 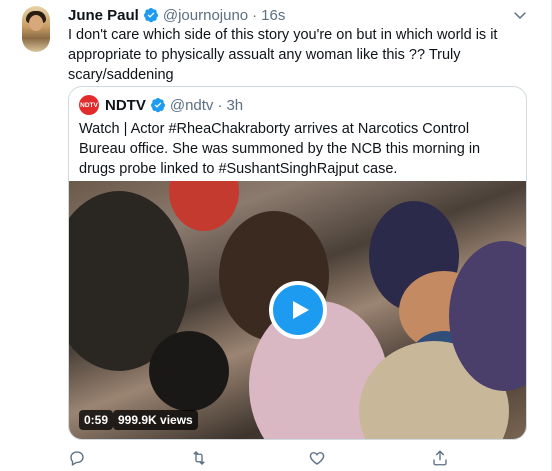 What do you see at coordinates (96, 420) in the screenshot?
I see `video-duration: 0:59` at bounding box center [96, 420].